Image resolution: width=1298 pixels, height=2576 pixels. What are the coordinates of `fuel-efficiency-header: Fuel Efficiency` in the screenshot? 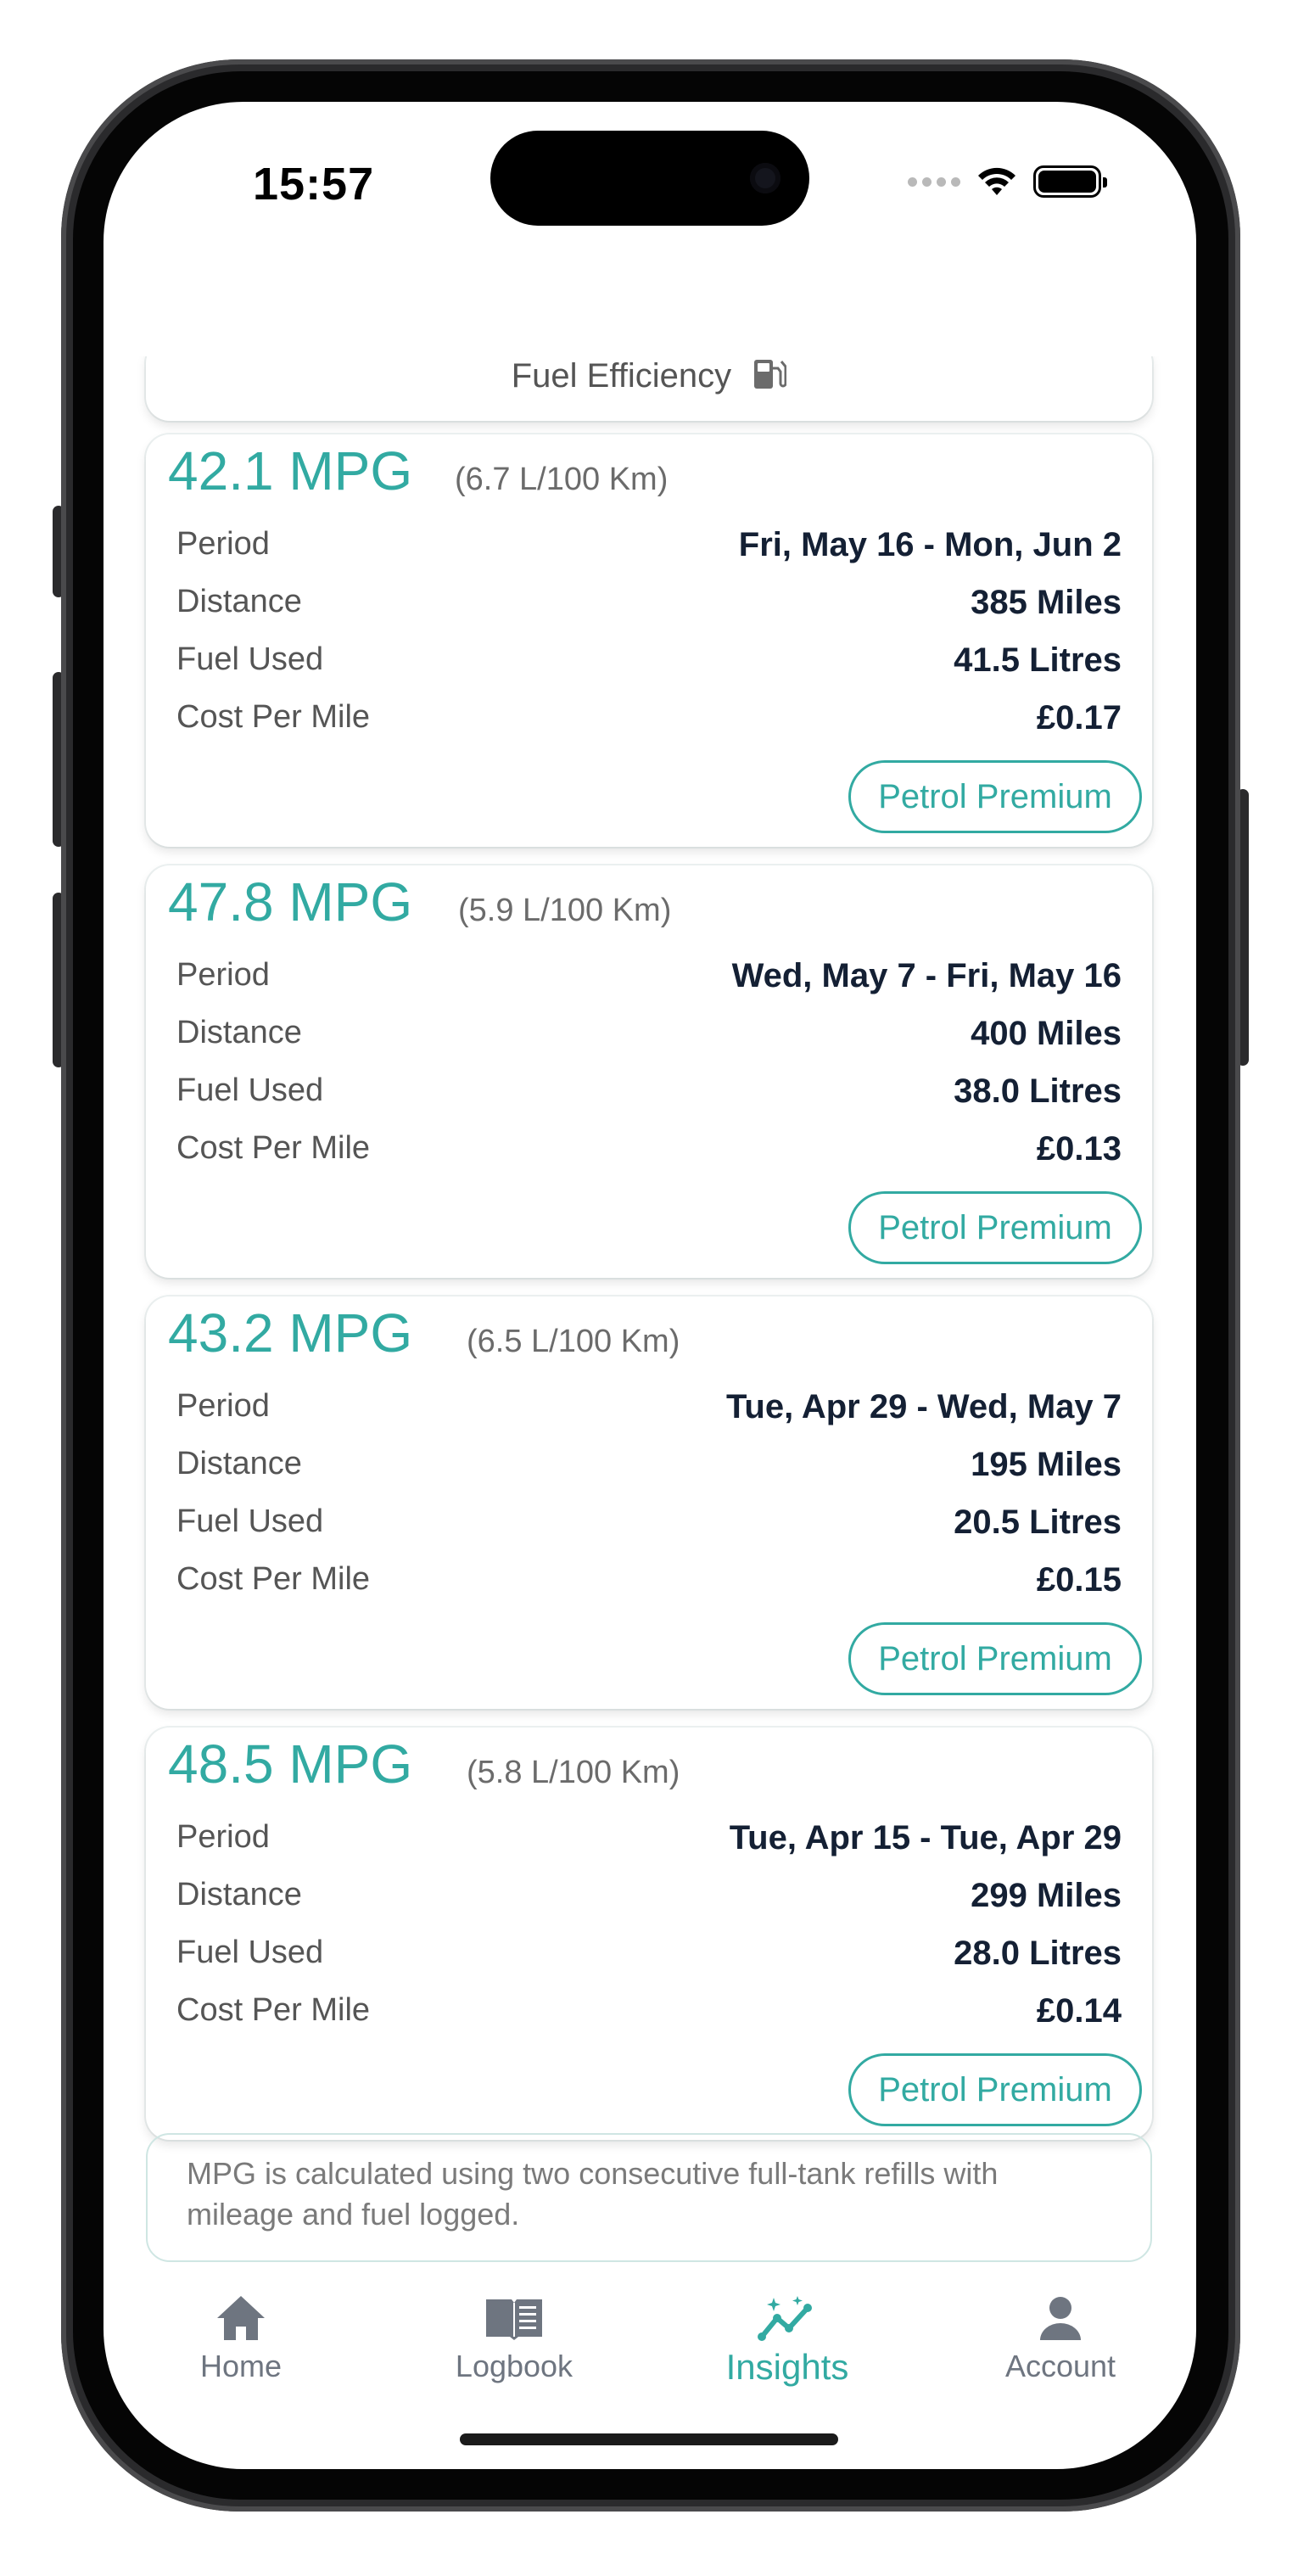 It's located at (649, 388).